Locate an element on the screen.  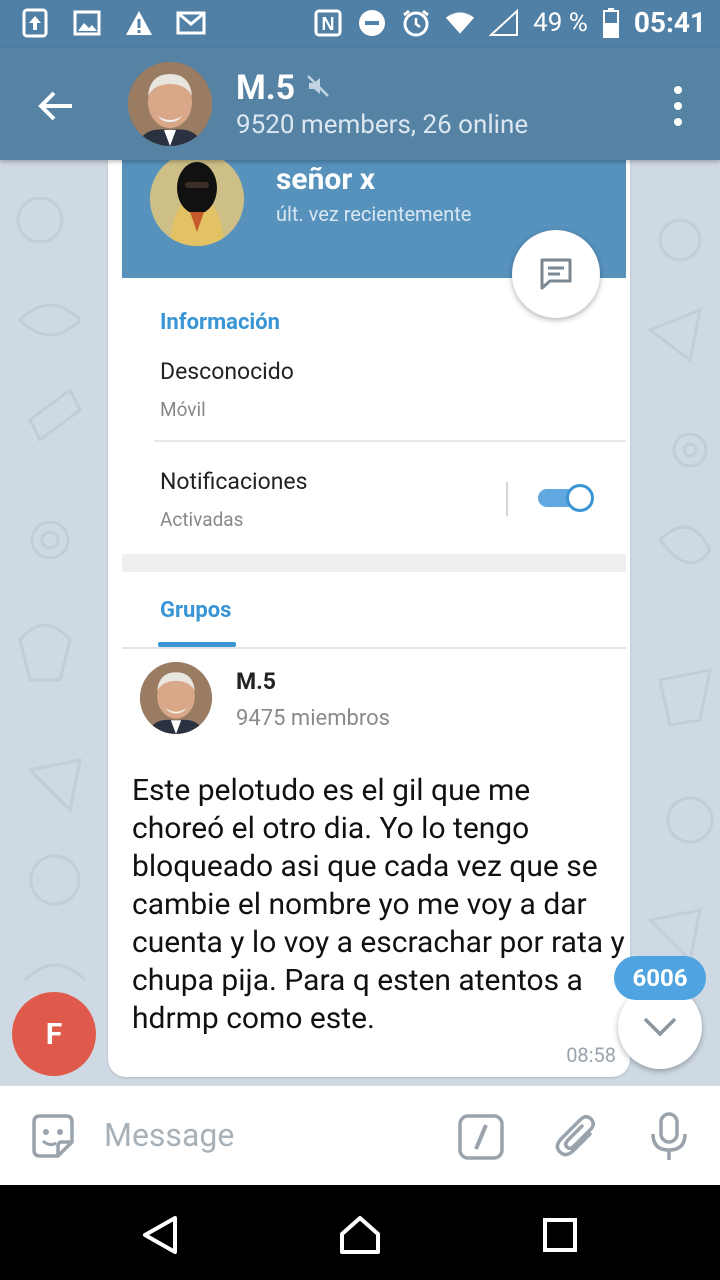
more-options-button is located at coordinates (678, 106).